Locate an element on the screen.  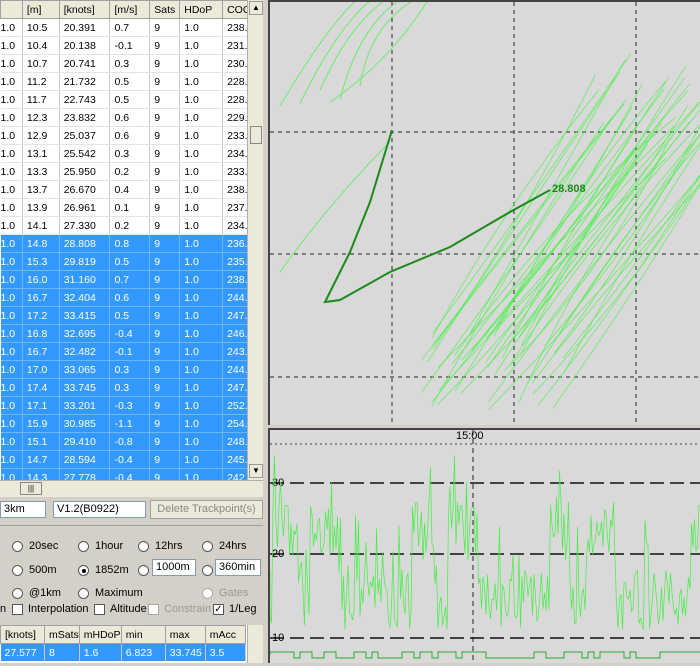
table-row: 1.0 16.0 31.160 0.7 9 1.0 238.8 is located at coordinates (131, 279).